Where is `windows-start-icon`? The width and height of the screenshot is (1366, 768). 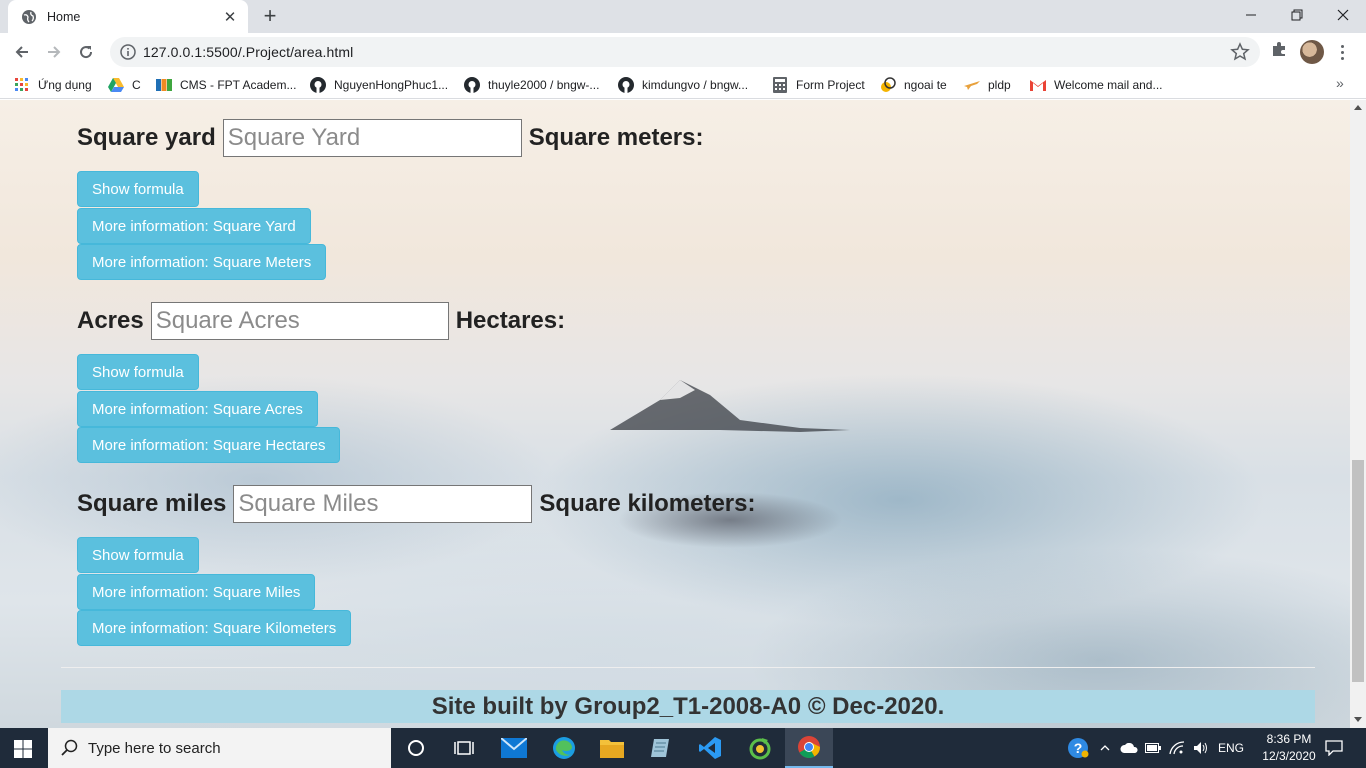 windows-start-icon is located at coordinates (23, 749).